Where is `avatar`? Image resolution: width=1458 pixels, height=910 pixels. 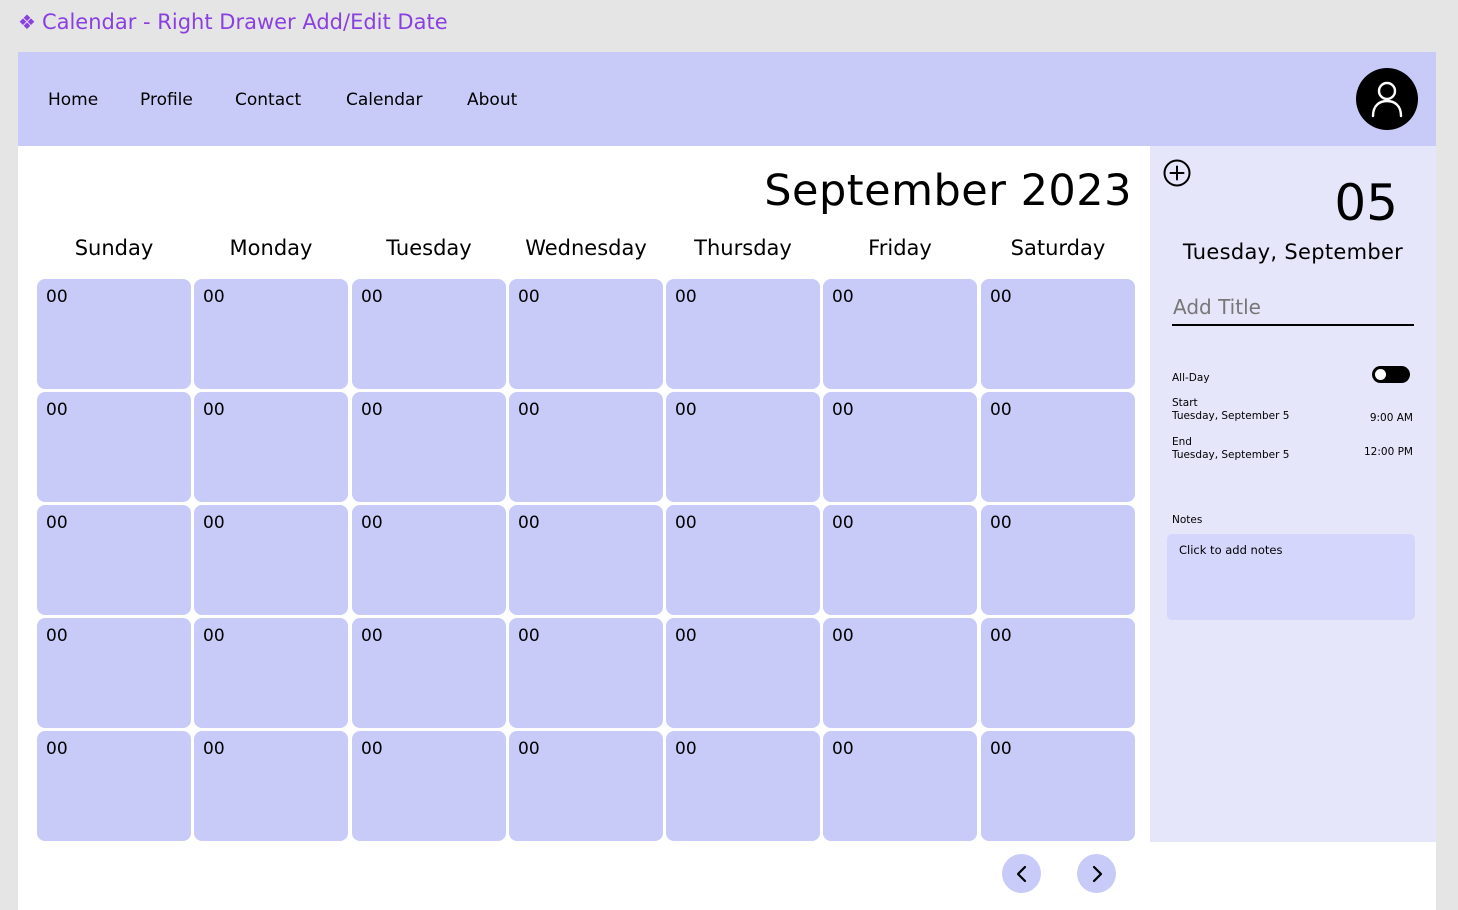 avatar is located at coordinates (1387, 99).